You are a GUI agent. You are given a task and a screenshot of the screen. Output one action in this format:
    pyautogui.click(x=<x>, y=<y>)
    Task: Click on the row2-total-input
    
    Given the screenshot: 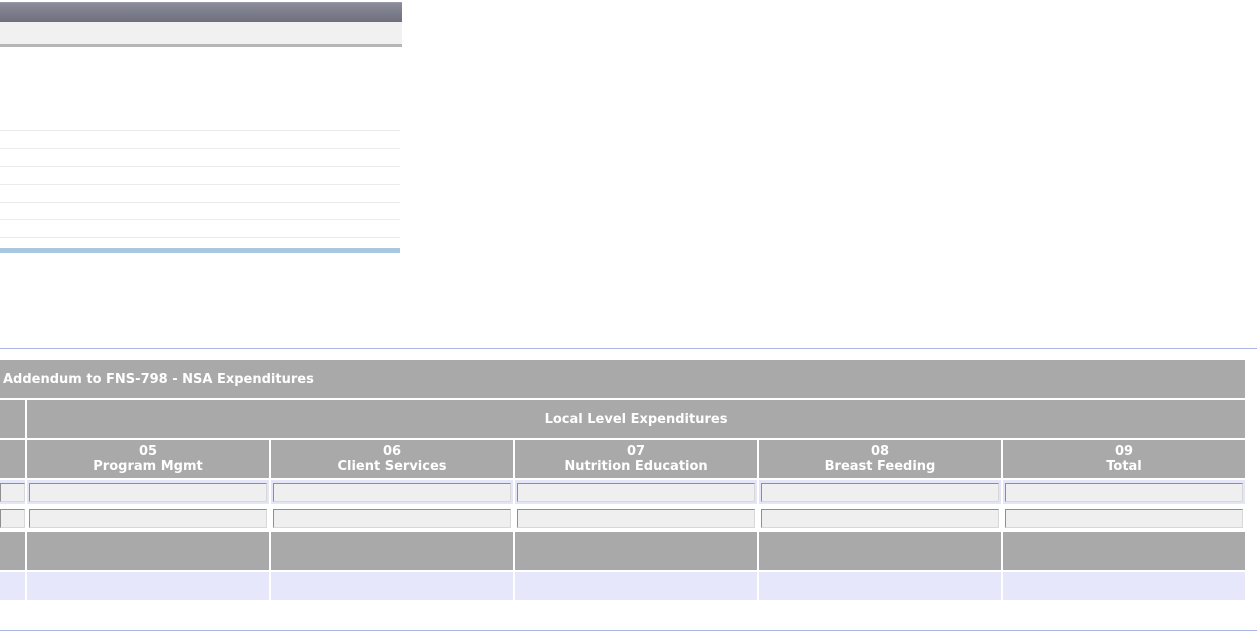 What is the action you would take?
    pyautogui.click(x=1124, y=518)
    